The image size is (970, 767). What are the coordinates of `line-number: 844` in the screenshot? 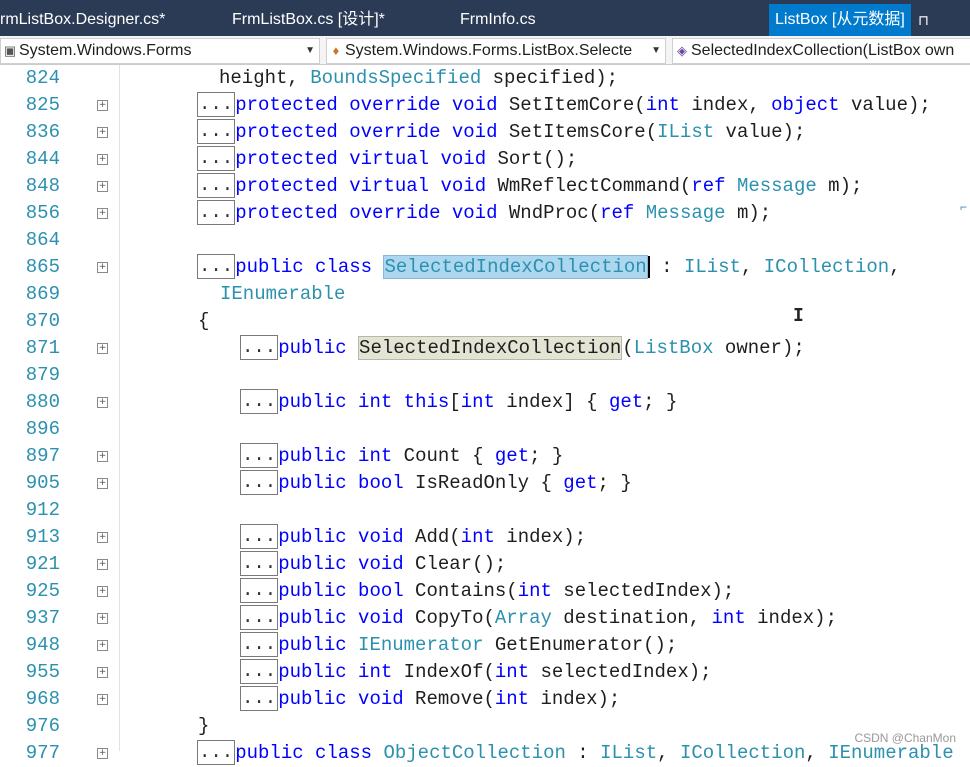 It's located at (42, 159).